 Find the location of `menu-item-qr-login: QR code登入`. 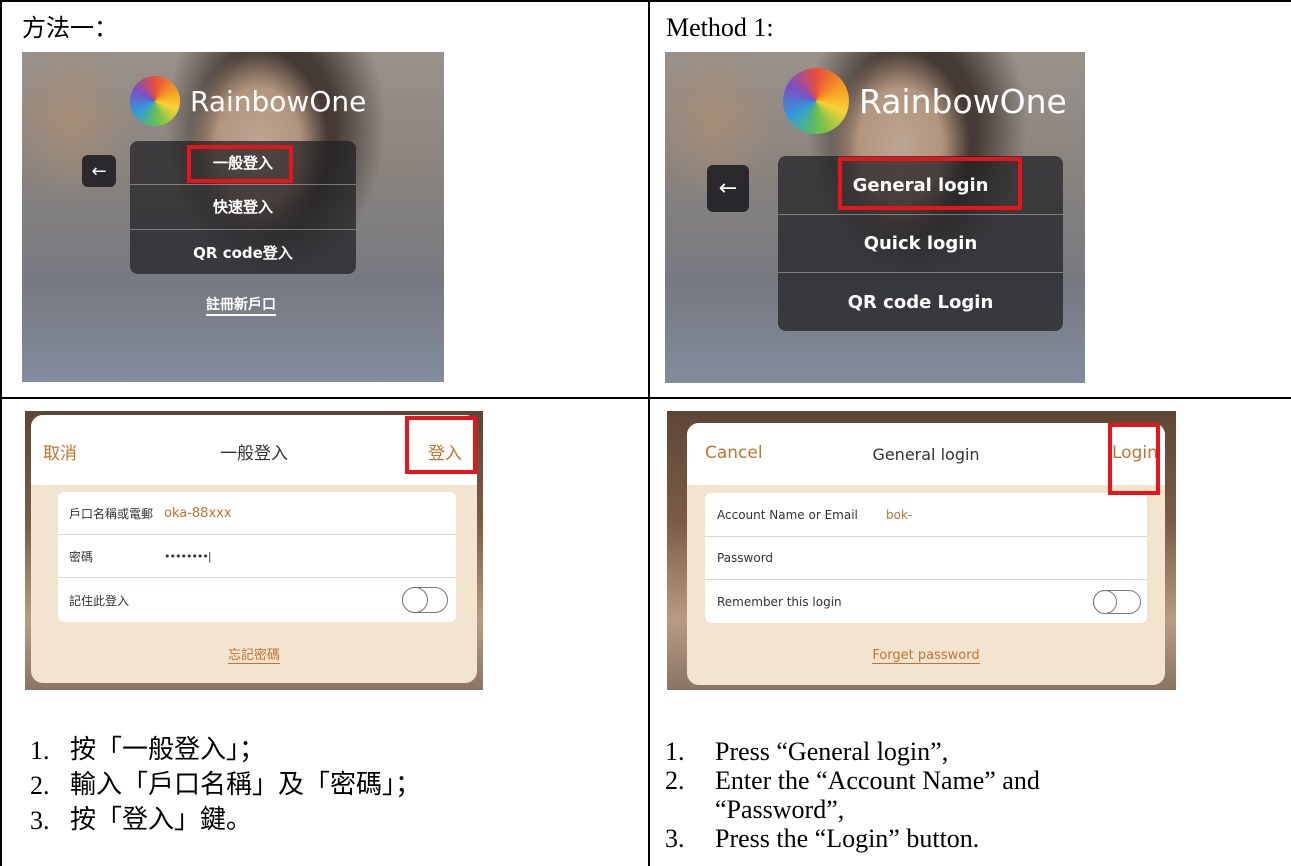

menu-item-qr-login: QR code登入 is located at coordinates (243, 252).